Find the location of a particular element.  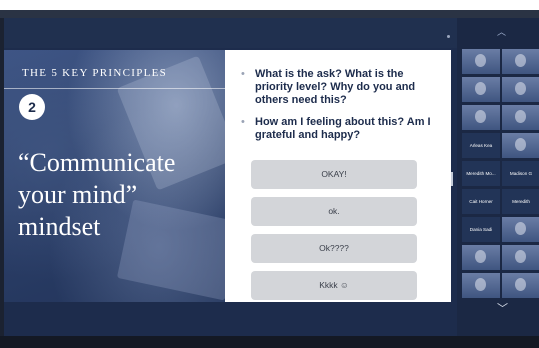

answer-option-ok: ok. is located at coordinates (334, 211).